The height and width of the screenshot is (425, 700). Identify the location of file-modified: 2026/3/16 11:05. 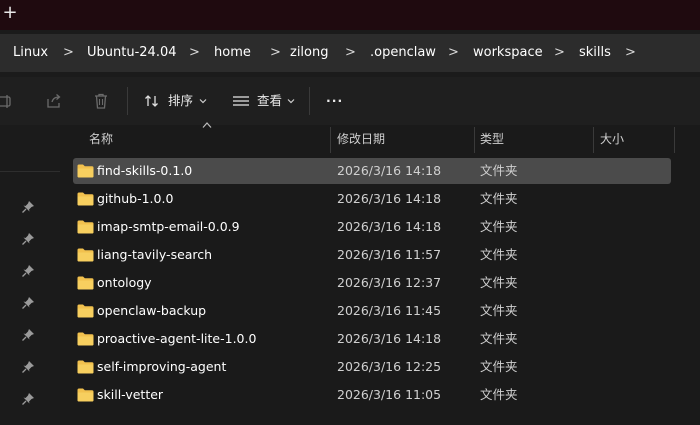
(389, 394).